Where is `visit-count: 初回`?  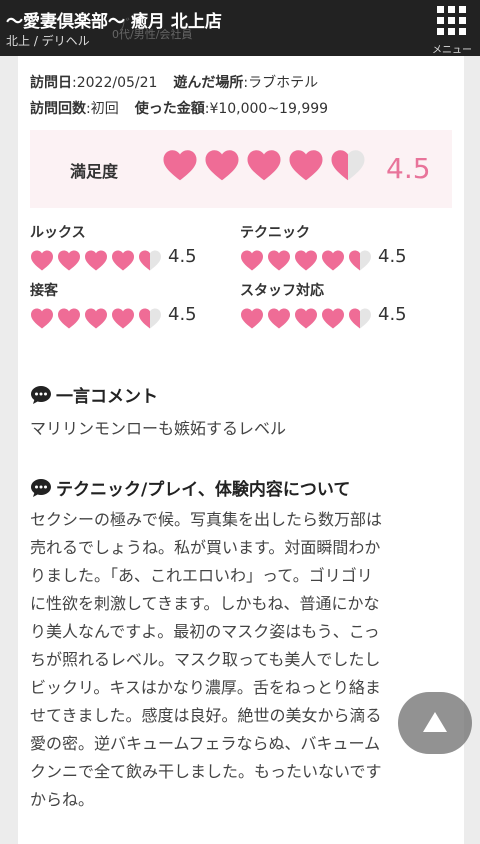
visit-count: 初回 is located at coordinates (104, 109).